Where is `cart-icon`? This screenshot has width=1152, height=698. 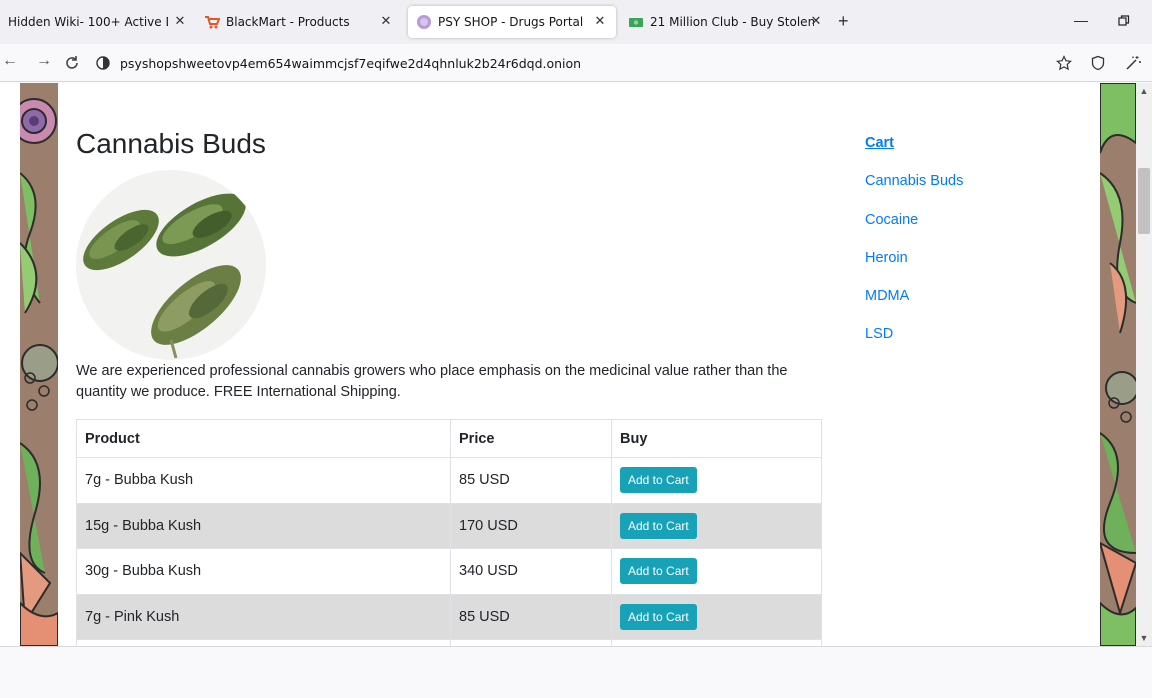 cart-icon is located at coordinates (212, 22).